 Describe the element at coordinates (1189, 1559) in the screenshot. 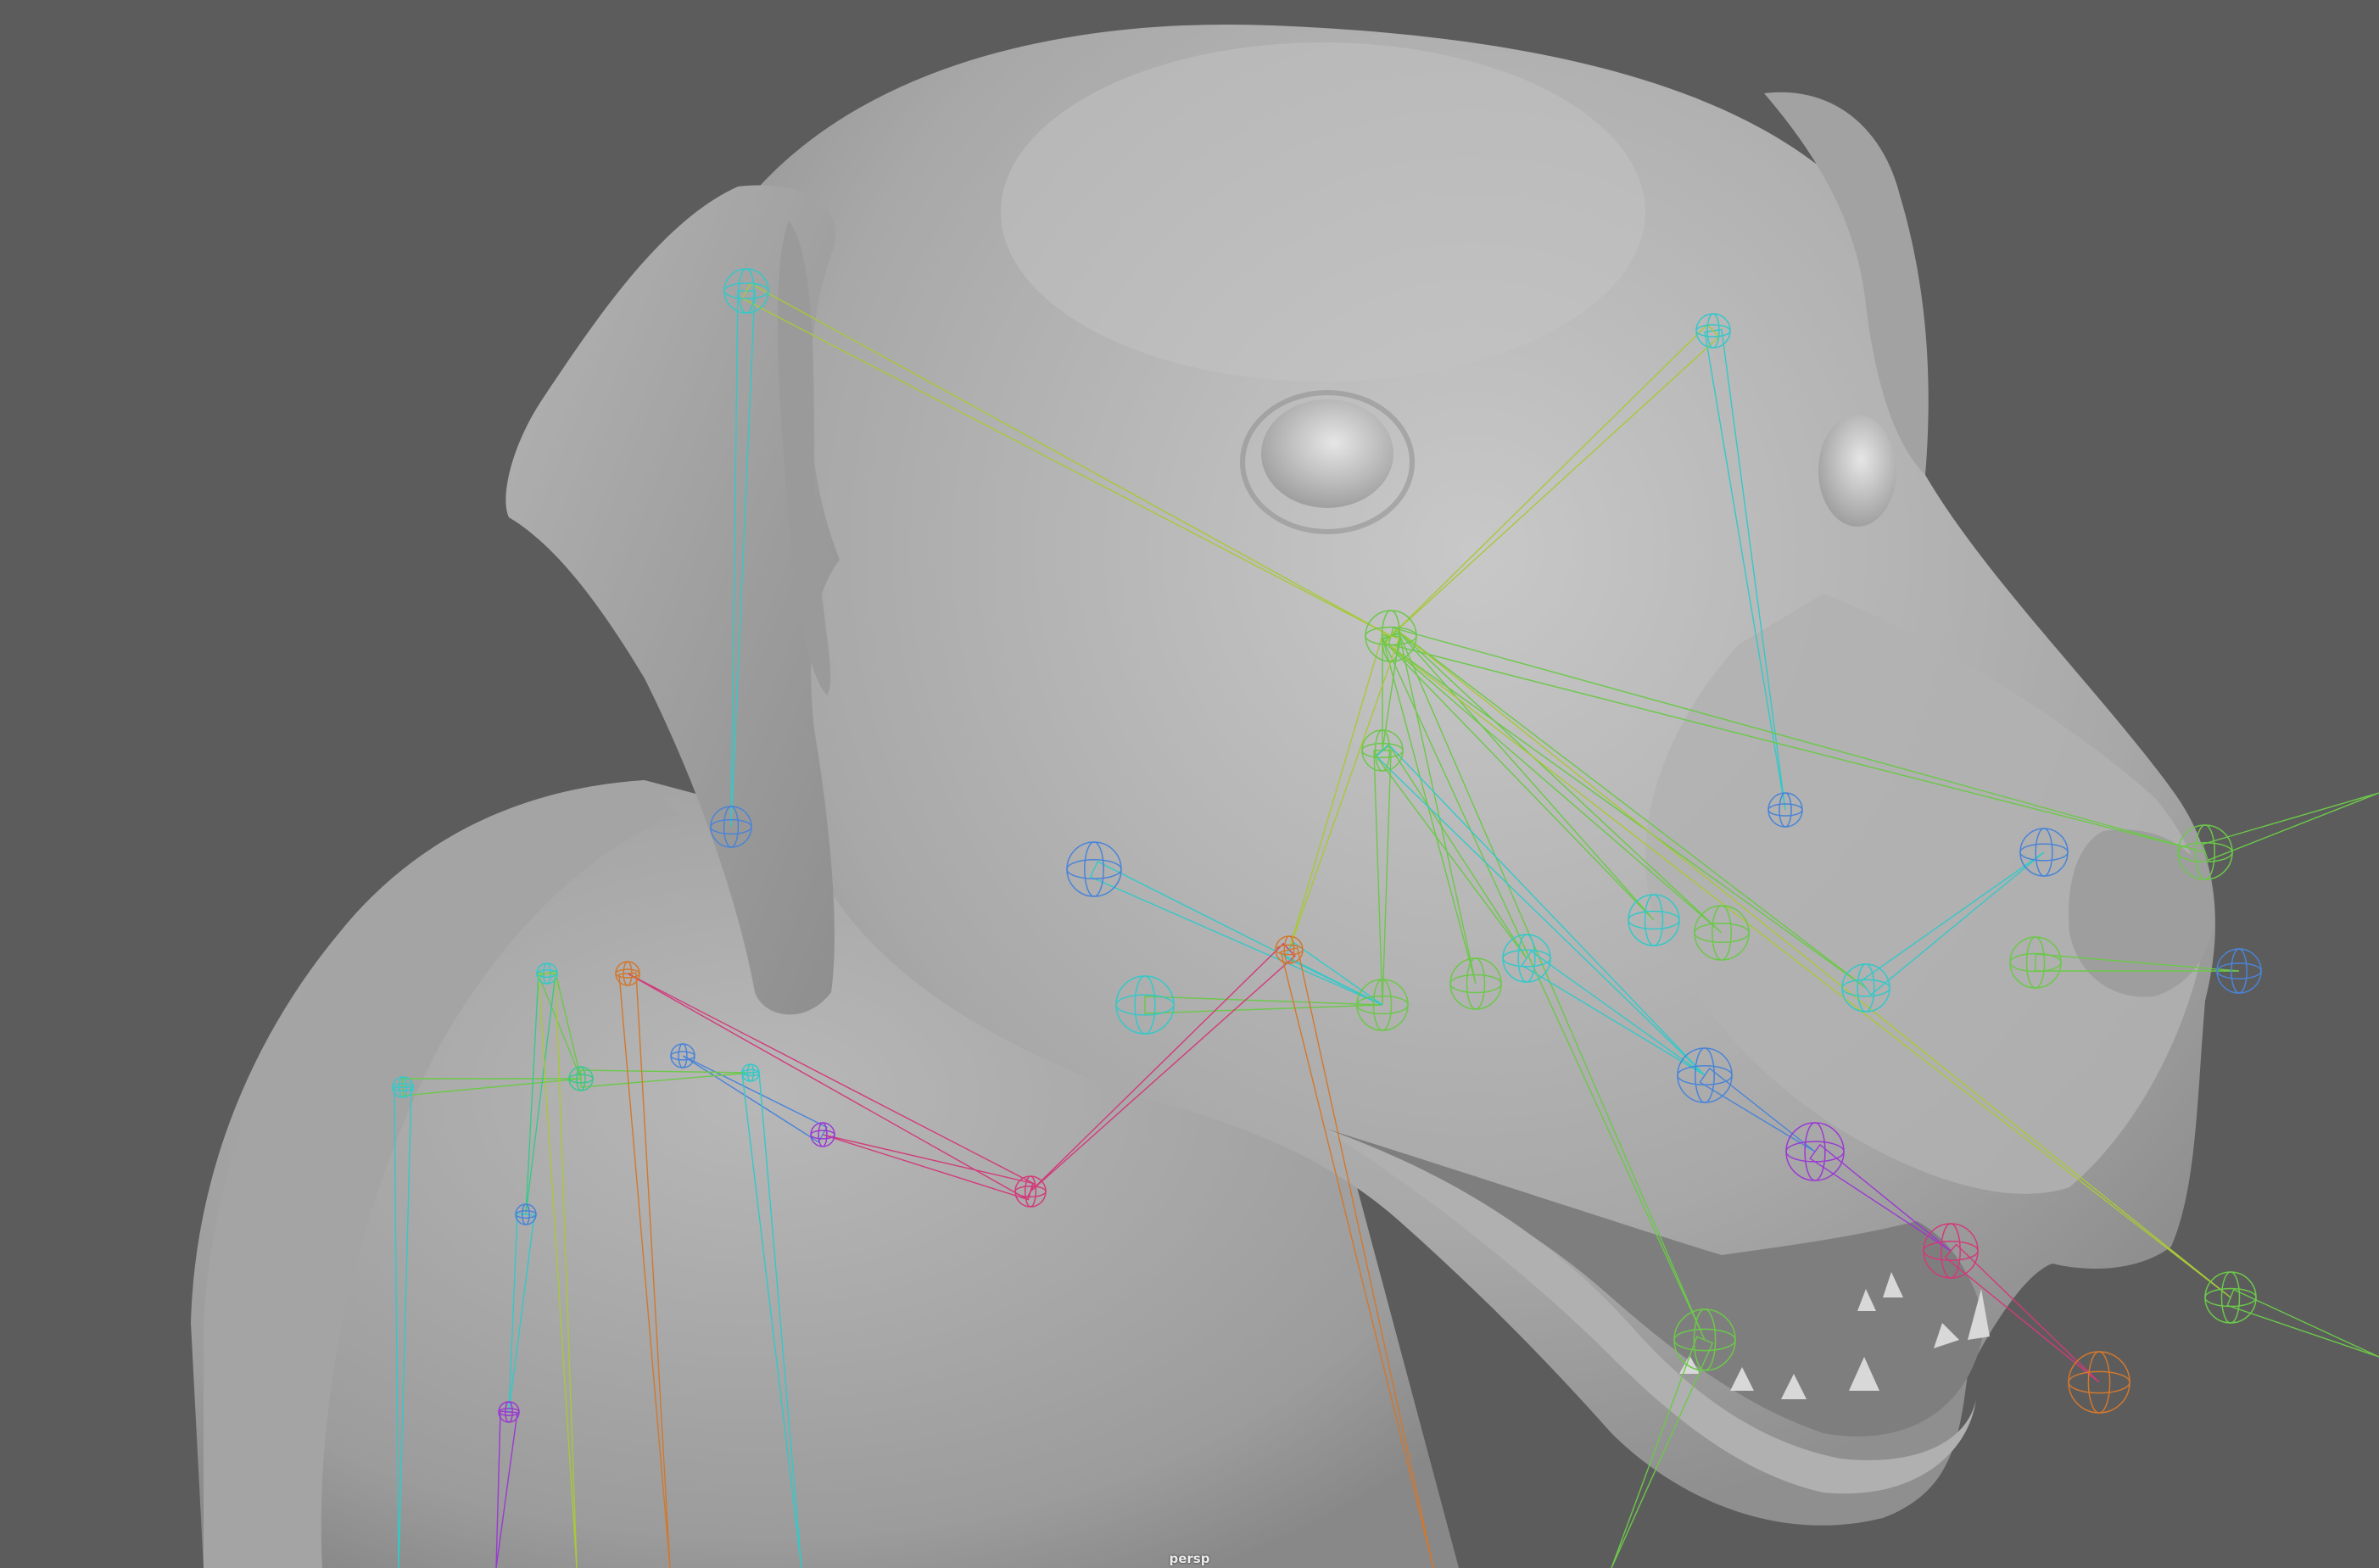

I see `camera-name-label: persp` at that location.